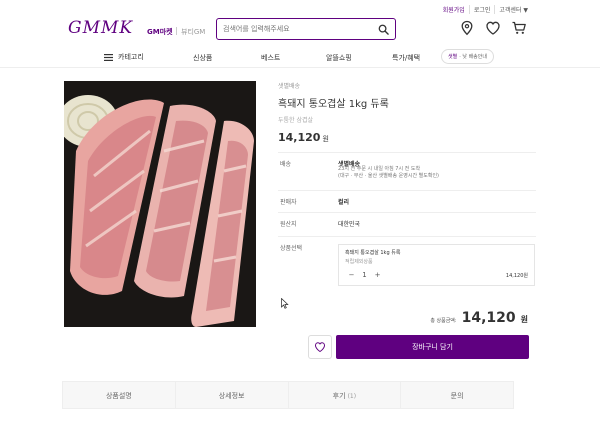  What do you see at coordinates (288, 202) in the screenshot?
I see `seller-label: 판매자` at bounding box center [288, 202].